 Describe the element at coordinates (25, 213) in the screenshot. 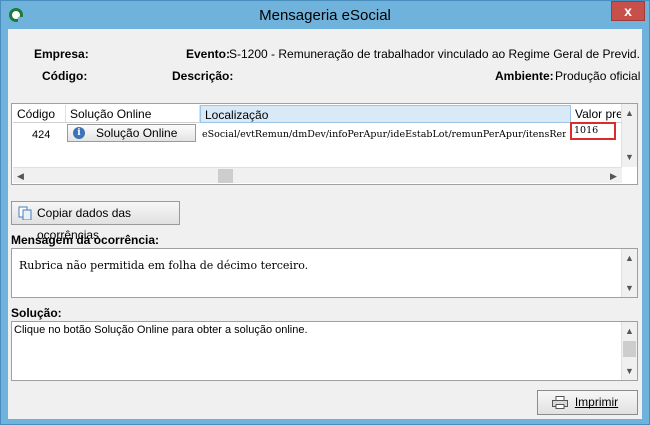

I see `copy-icon` at that location.